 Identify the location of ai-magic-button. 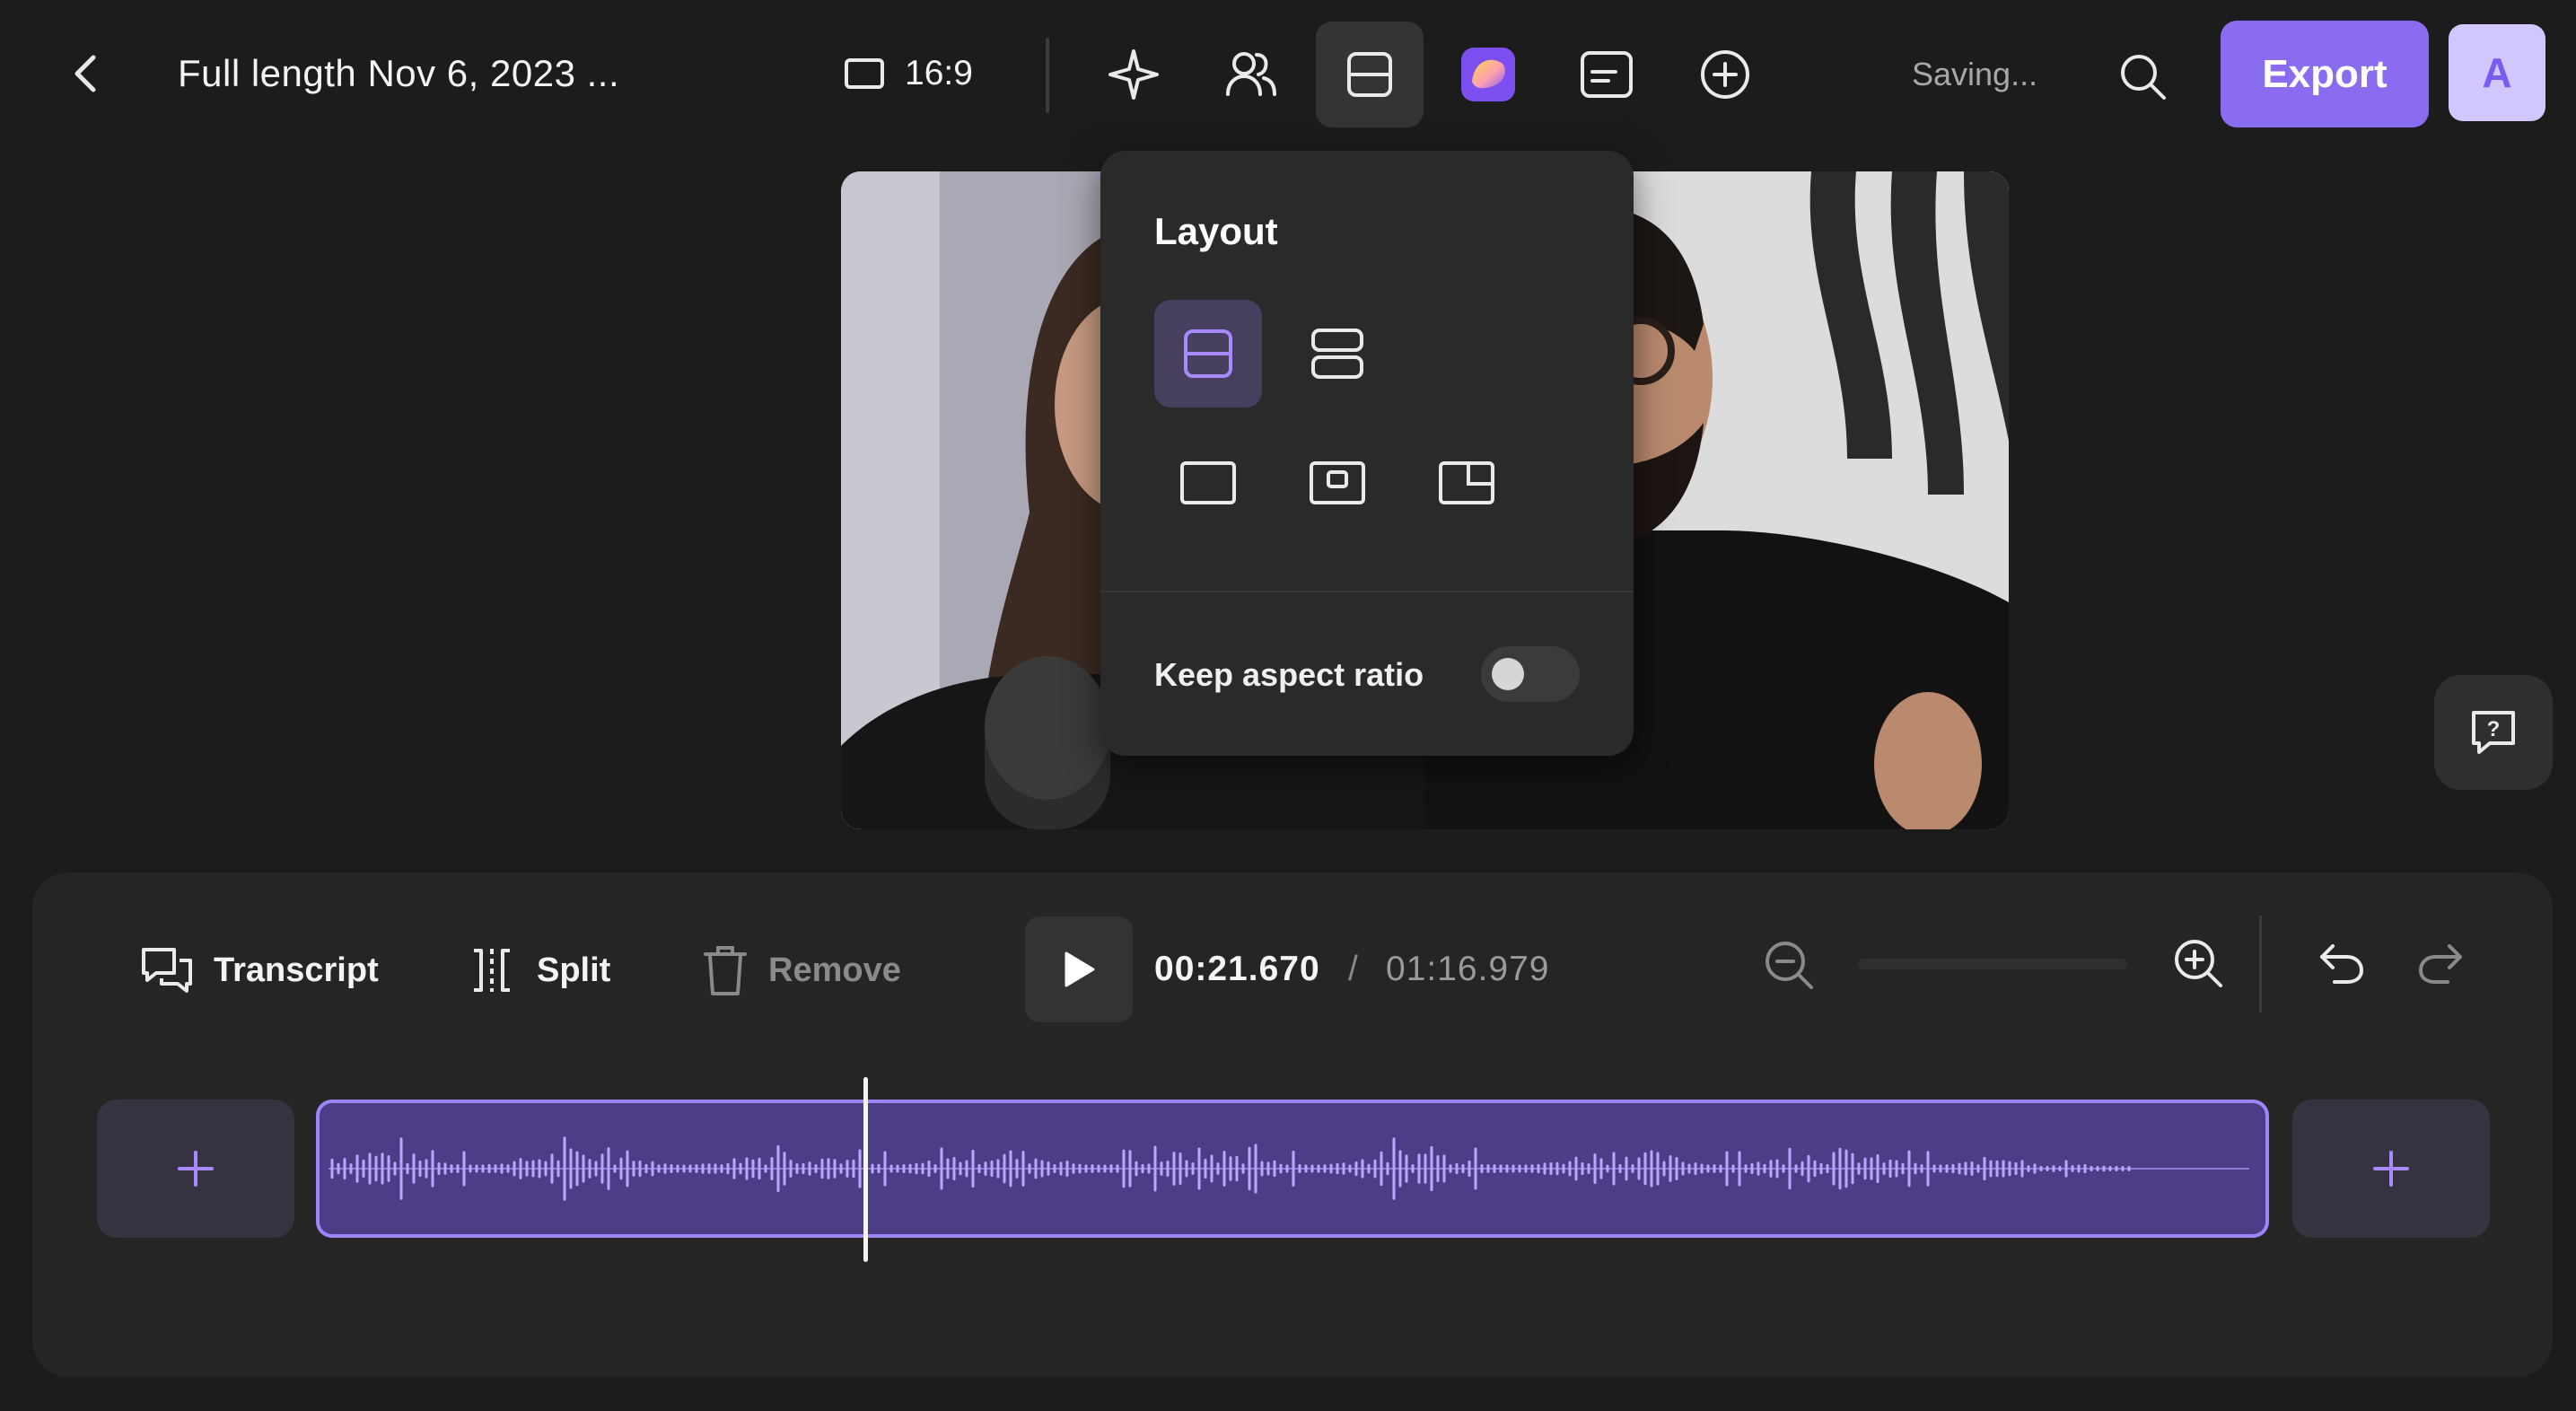
(1133, 75).